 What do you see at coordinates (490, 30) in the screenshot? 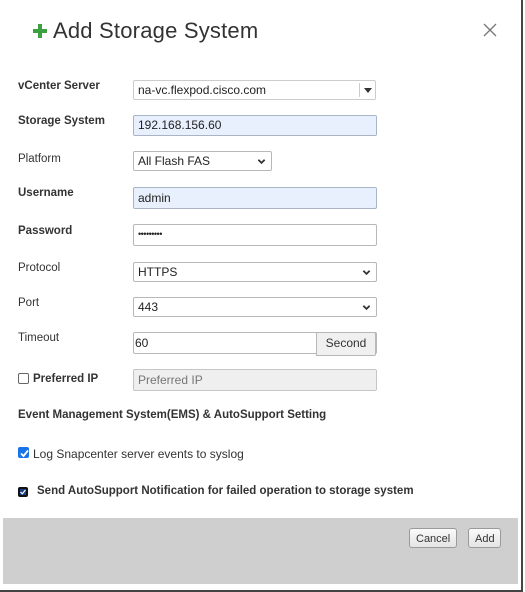
I see `close-icon` at bounding box center [490, 30].